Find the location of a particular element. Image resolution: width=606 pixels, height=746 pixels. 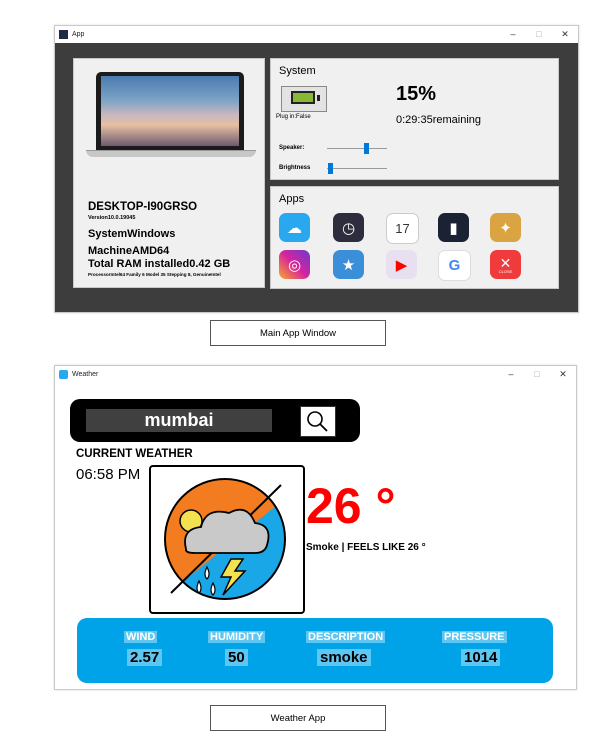

humidity-label: HUMIDITY is located at coordinates (237, 637).